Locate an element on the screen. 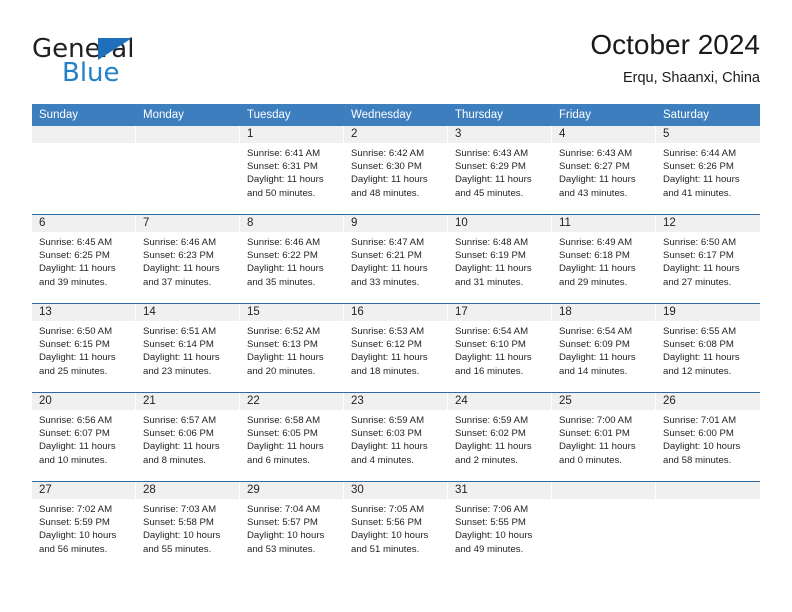  day-number-band: 22 is located at coordinates (292, 401).